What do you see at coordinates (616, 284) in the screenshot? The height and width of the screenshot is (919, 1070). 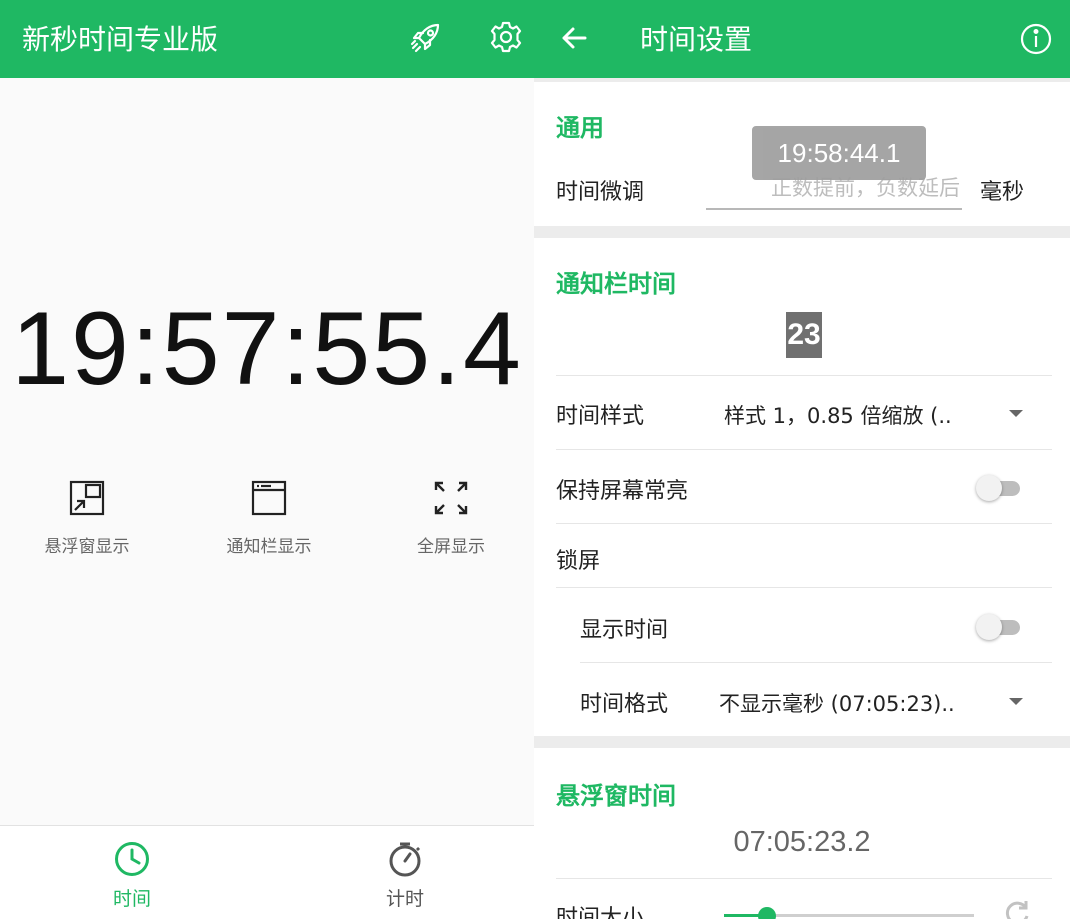 I see `section-notification-time: 通知栏时间` at bounding box center [616, 284].